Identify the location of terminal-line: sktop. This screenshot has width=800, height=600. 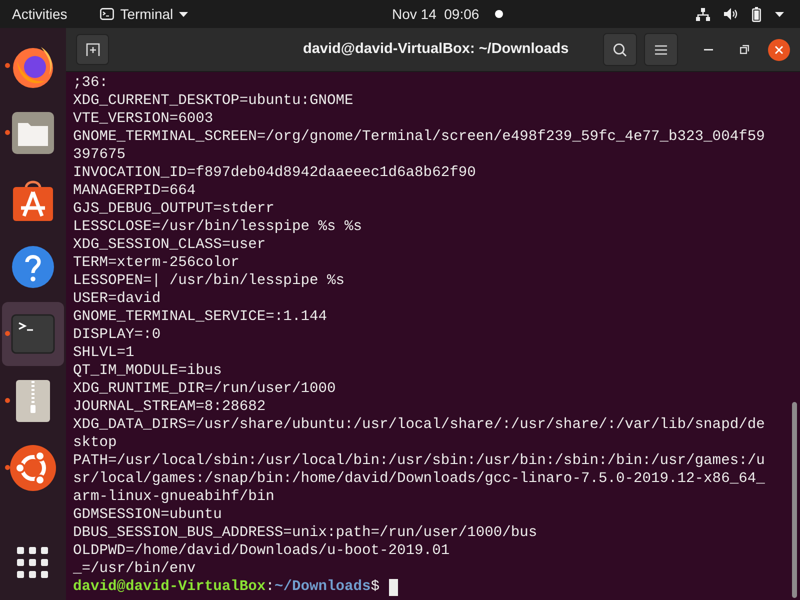
(95, 443).